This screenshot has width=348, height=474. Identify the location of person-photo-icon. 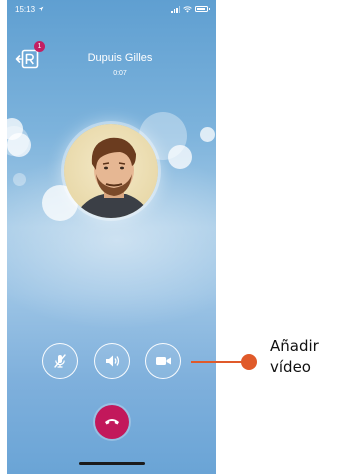
(111, 171).